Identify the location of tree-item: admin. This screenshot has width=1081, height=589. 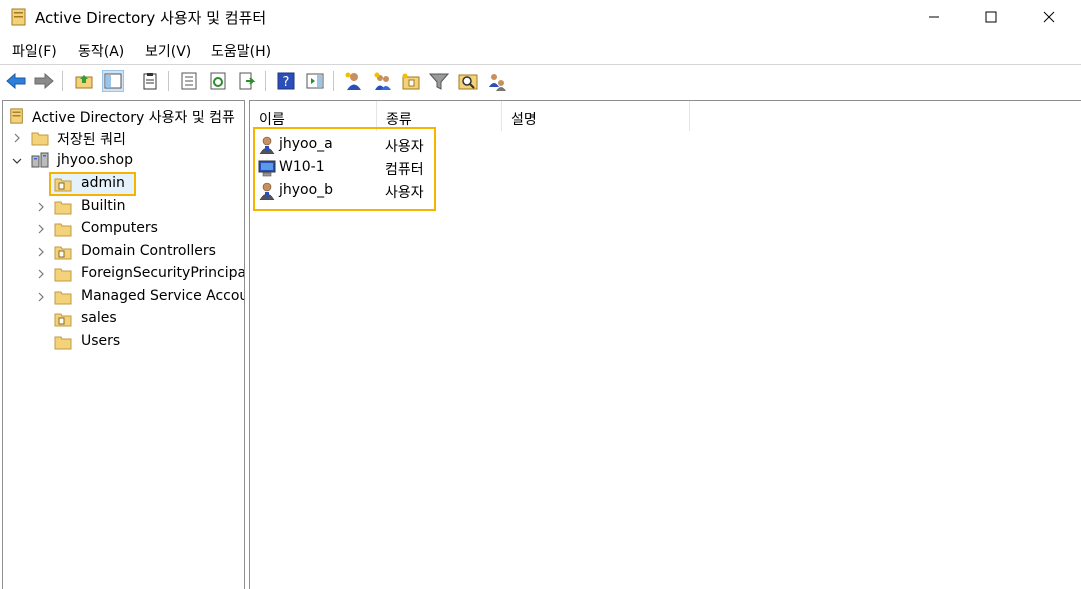
(125, 184).